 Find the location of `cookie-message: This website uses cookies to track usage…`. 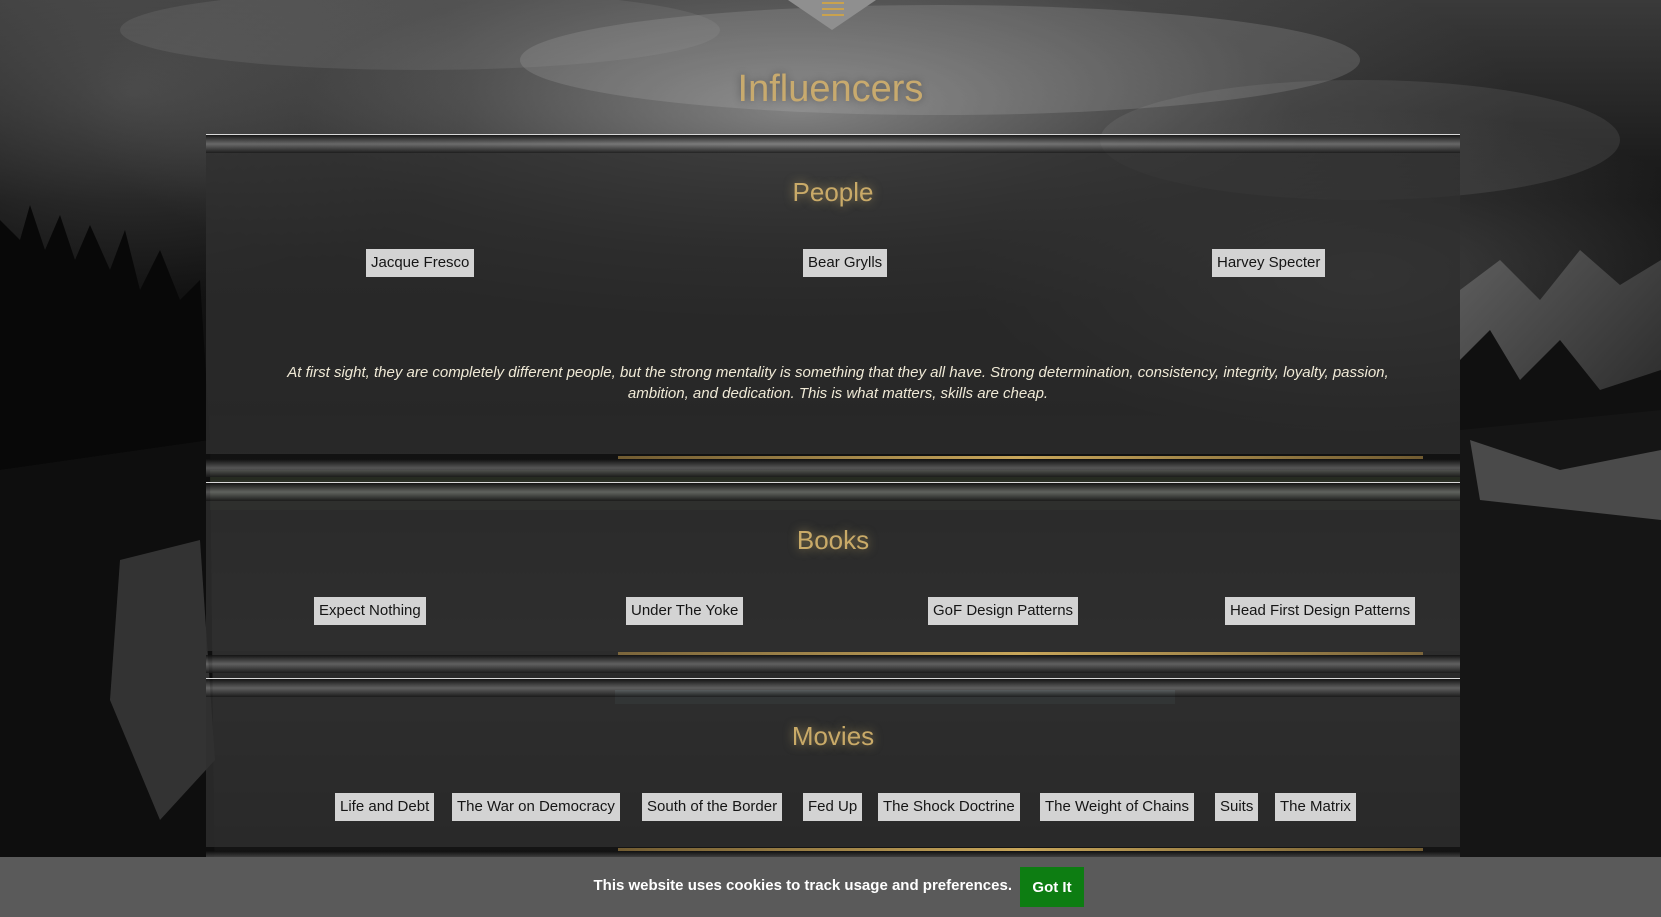

cookie-message: This website uses cookies to track usage… is located at coordinates (803, 885).